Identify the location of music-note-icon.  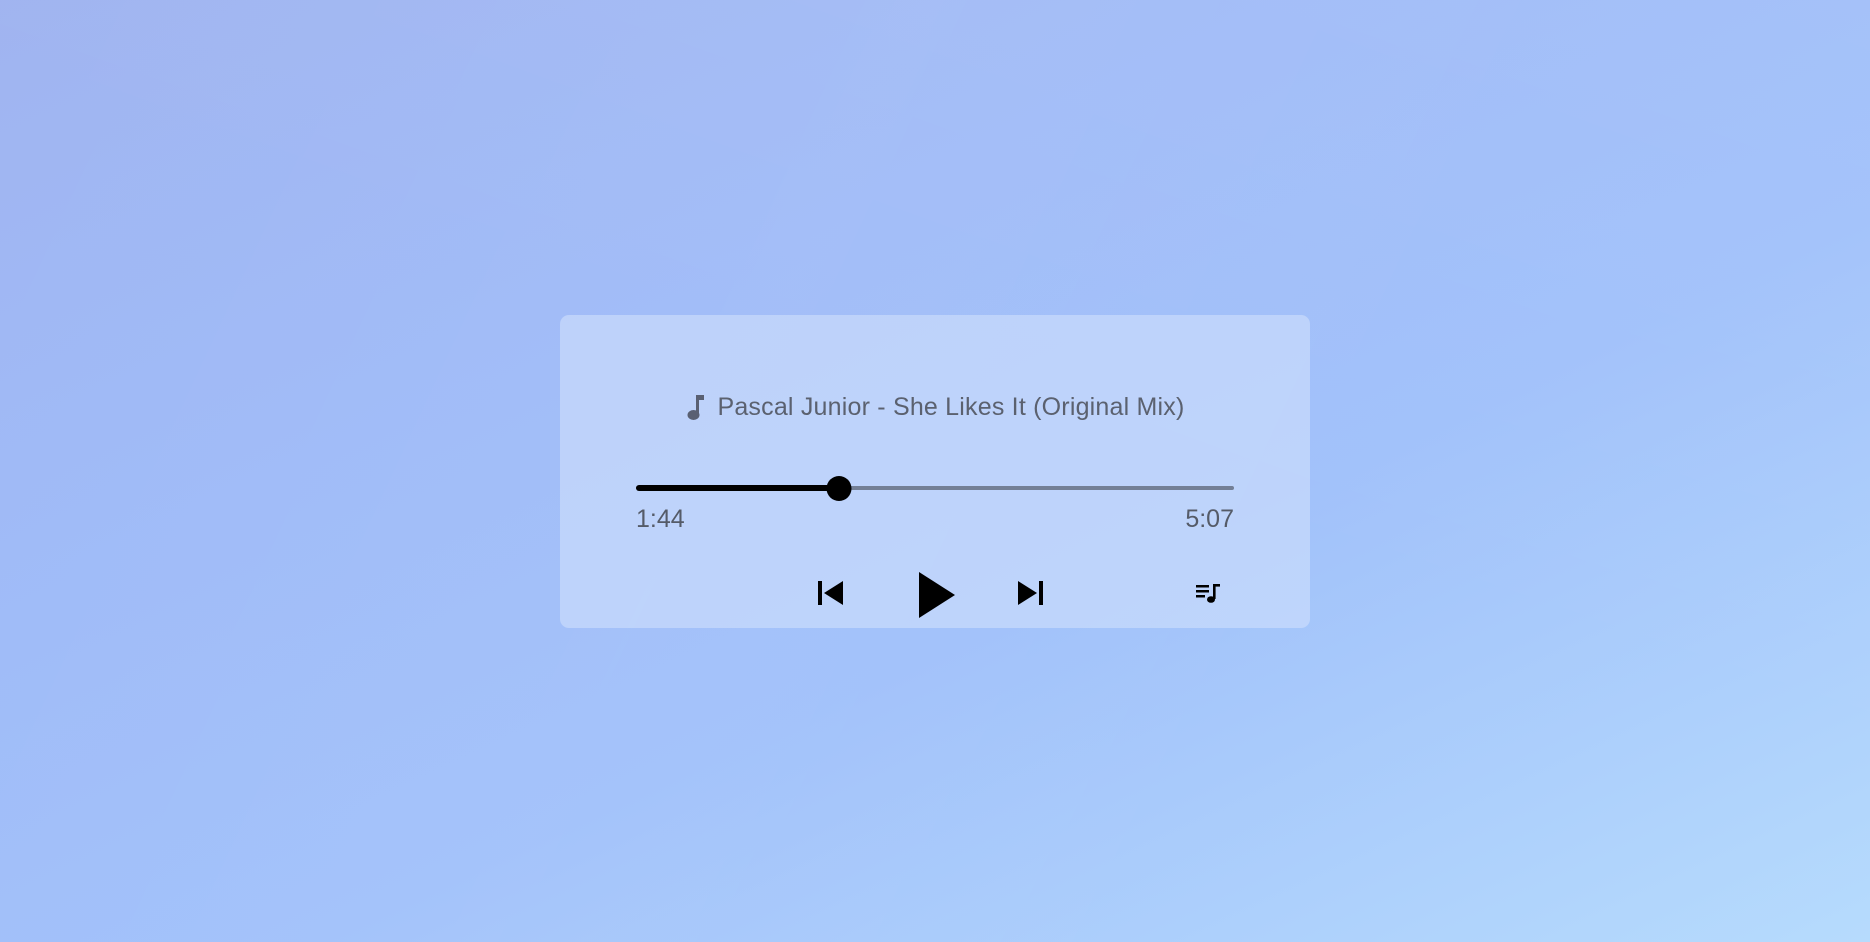
(696, 407).